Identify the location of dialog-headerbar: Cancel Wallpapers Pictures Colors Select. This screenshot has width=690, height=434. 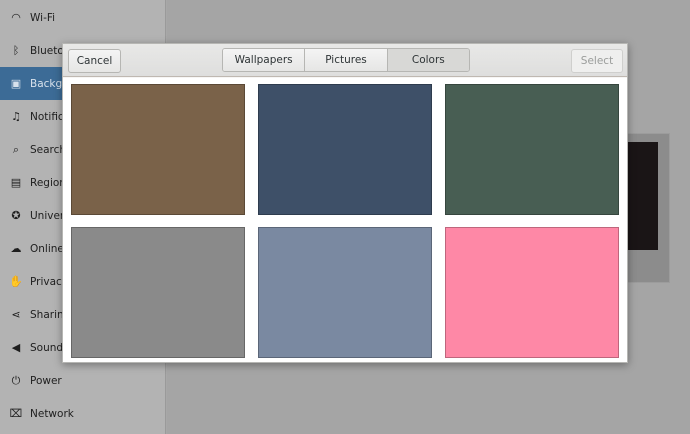
(345, 60).